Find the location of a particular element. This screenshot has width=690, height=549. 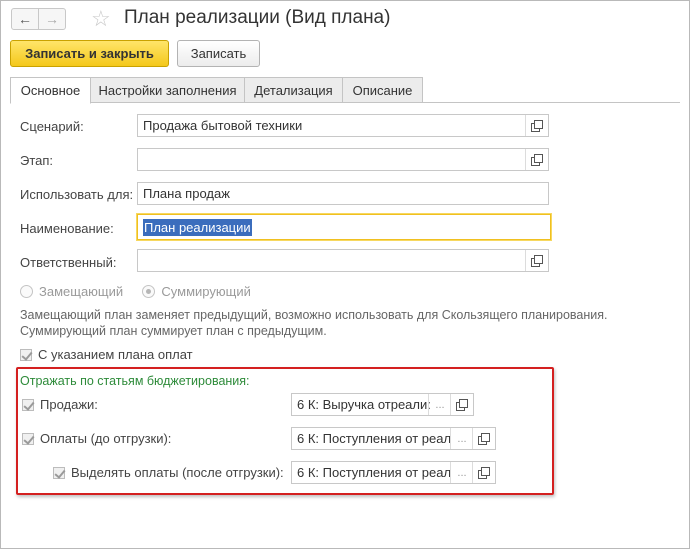

forward-button: → is located at coordinates (52, 19).